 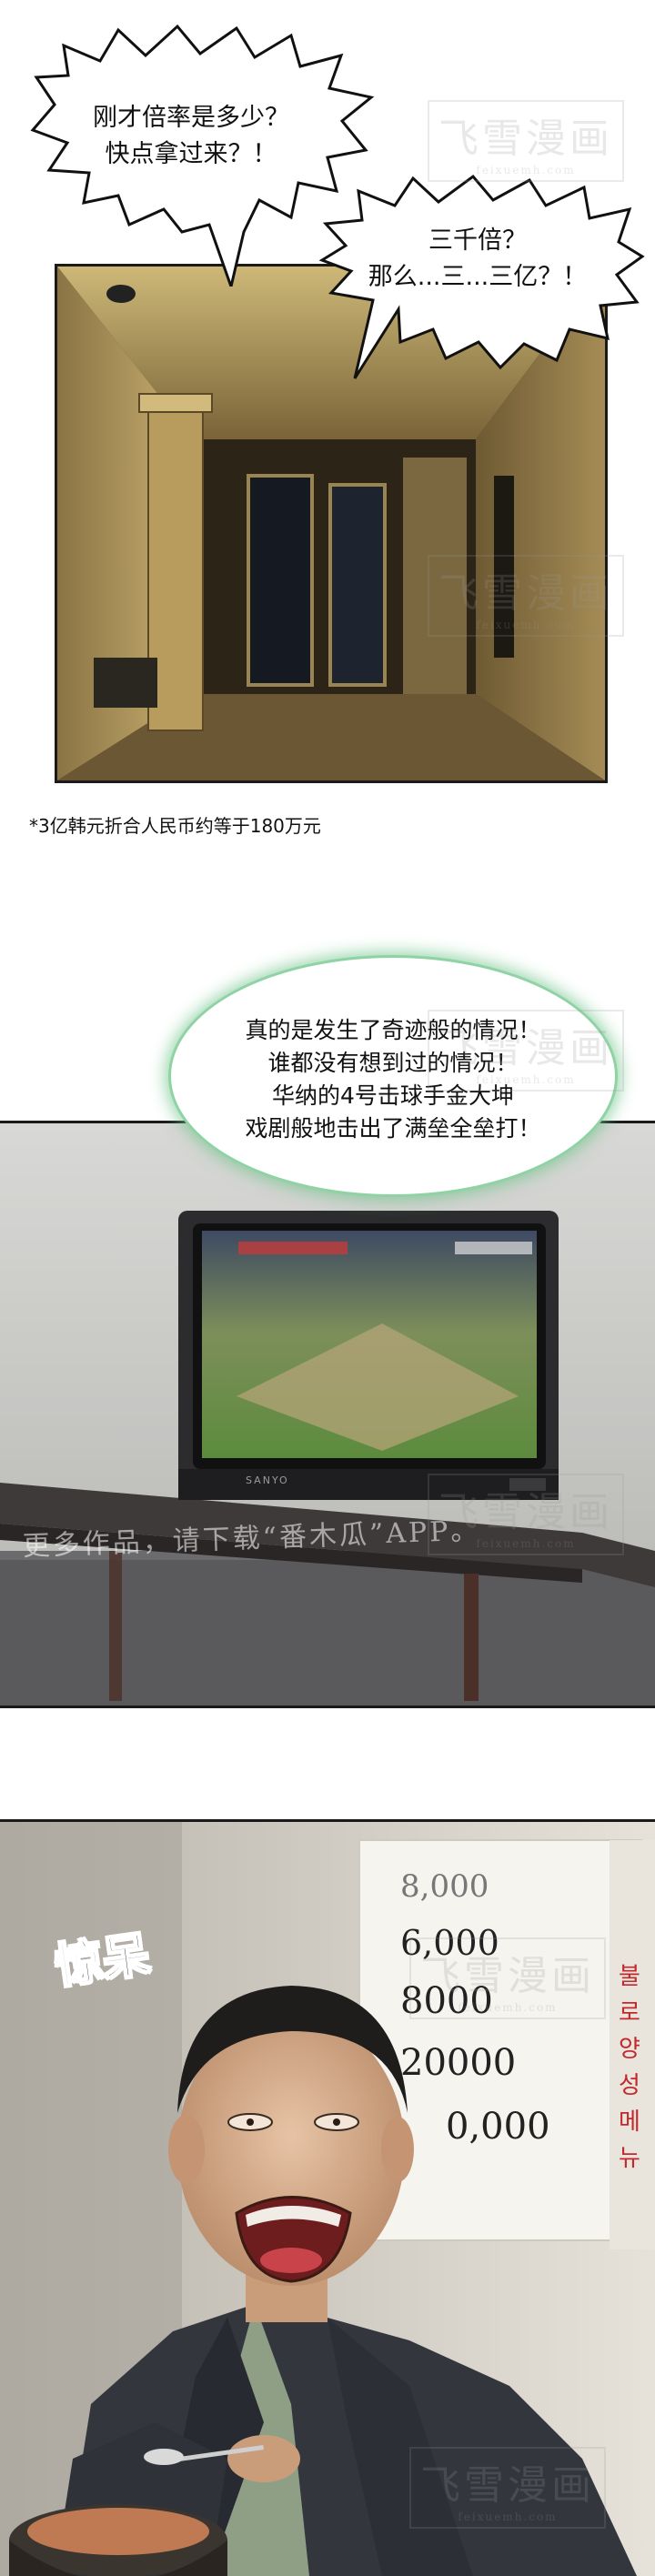 What do you see at coordinates (191, 154) in the screenshot?
I see `speech-line: 快点拿过来？！` at bounding box center [191, 154].